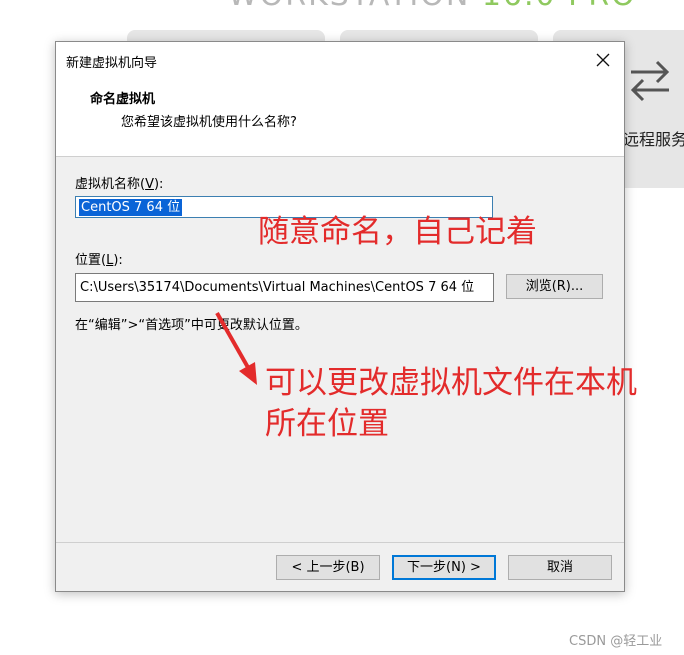 The width and height of the screenshot is (684, 655). What do you see at coordinates (112, 63) in the screenshot?
I see `dialog-title: 新建虚拟机向导` at bounding box center [112, 63].